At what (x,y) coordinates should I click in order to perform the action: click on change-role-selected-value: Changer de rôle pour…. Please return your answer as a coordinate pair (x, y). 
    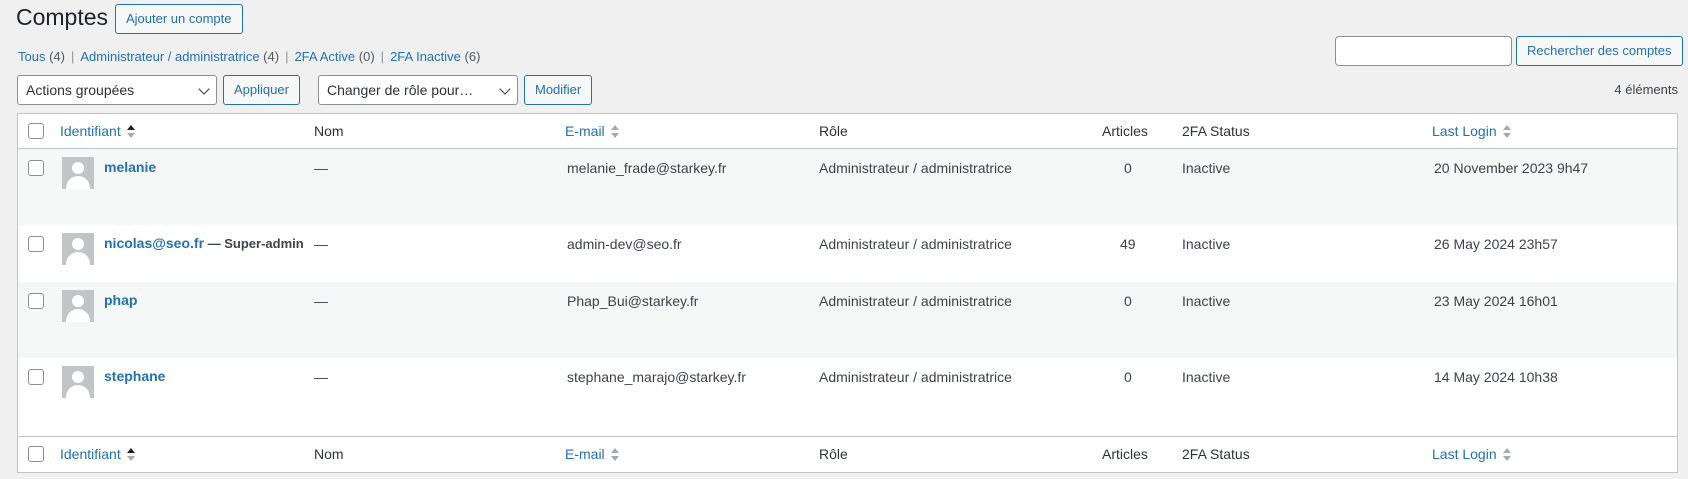
    Looking at the image, I should click on (400, 90).